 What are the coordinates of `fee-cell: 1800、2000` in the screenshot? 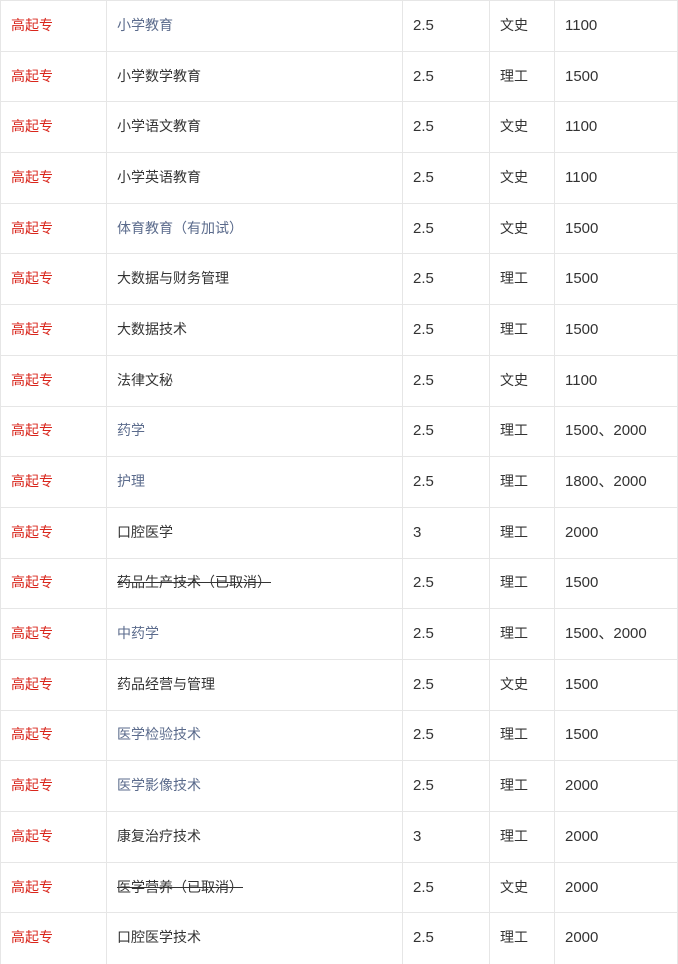 It's located at (616, 482).